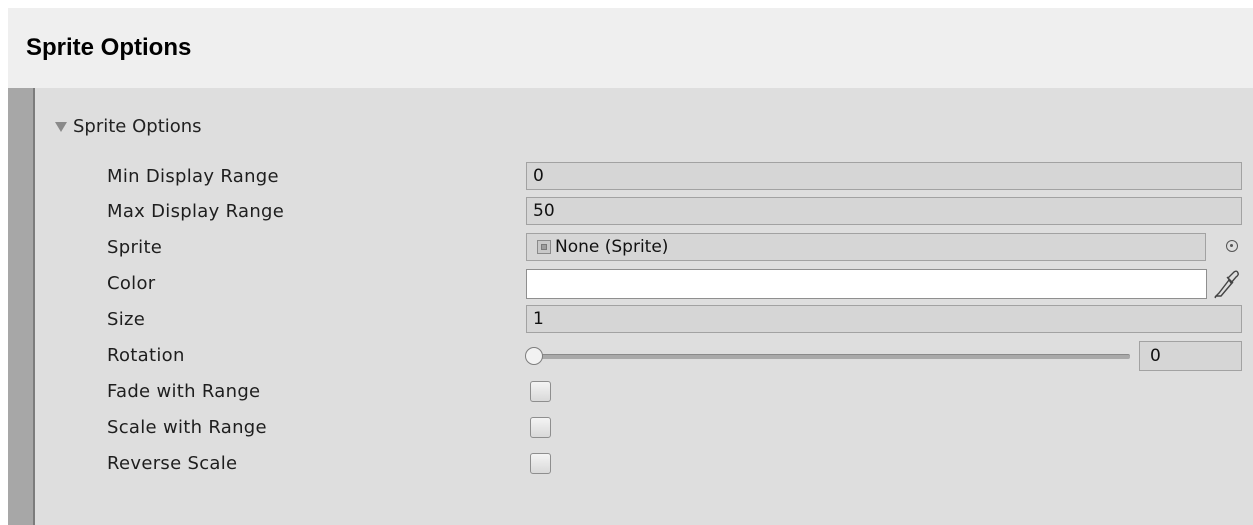 The image size is (1253, 525). I want to click on reverse-scale-label: Reverse Scale, so click(172, 463).